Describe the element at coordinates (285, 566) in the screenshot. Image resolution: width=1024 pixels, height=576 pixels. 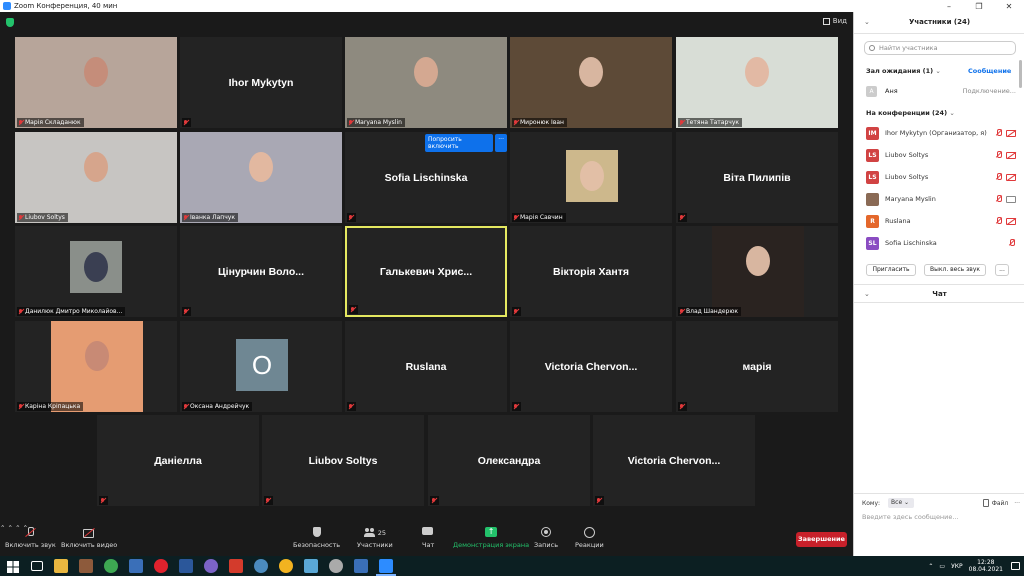
I see `app-yellow-icon` at that location.